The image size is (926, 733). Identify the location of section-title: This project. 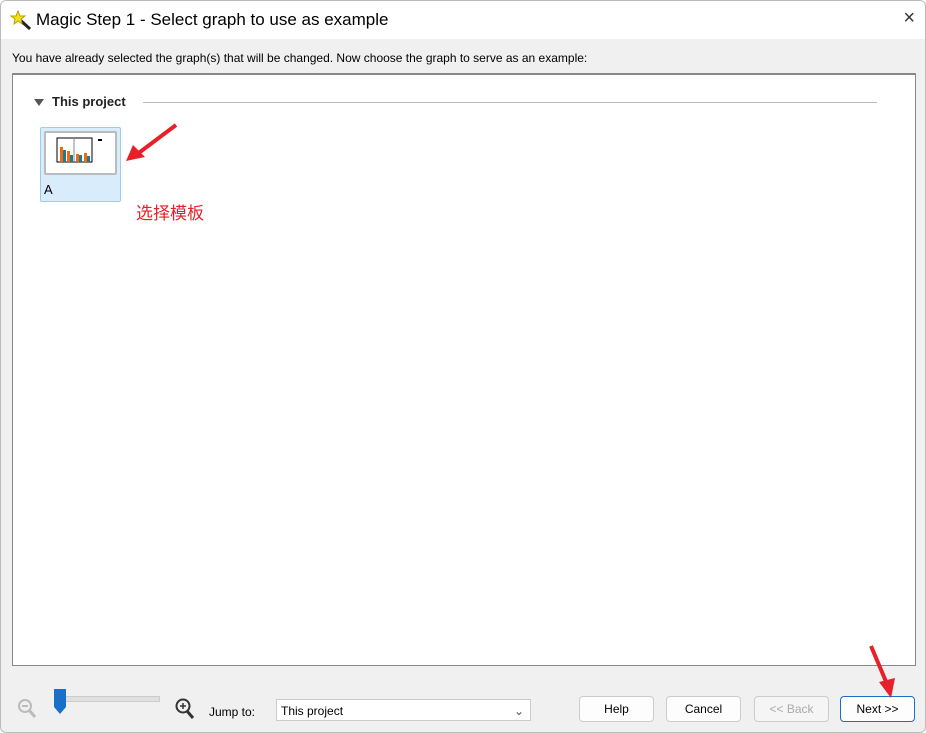
(89, 101).